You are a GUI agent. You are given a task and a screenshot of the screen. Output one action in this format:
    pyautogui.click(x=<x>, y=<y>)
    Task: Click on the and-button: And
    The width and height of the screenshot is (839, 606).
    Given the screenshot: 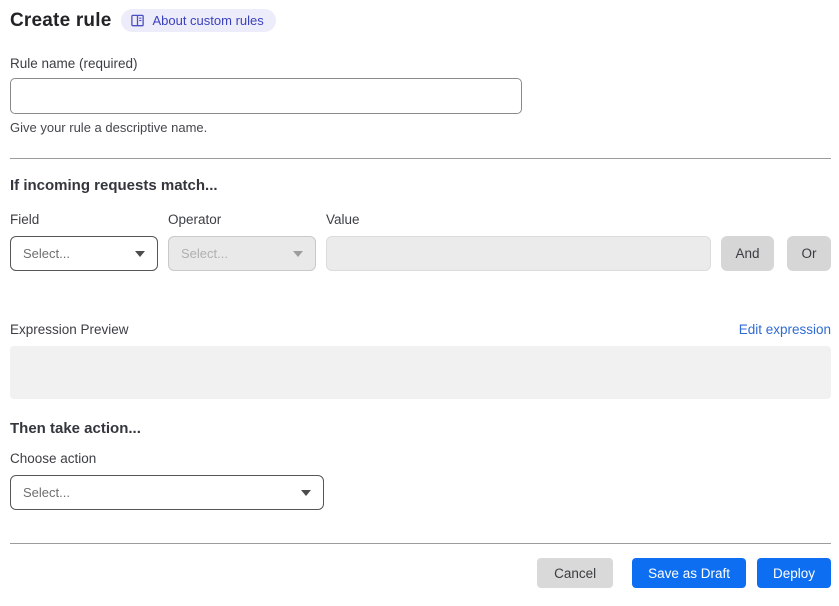 What is the action you would take?
    pyautogui.click(x=747, y=253)
    